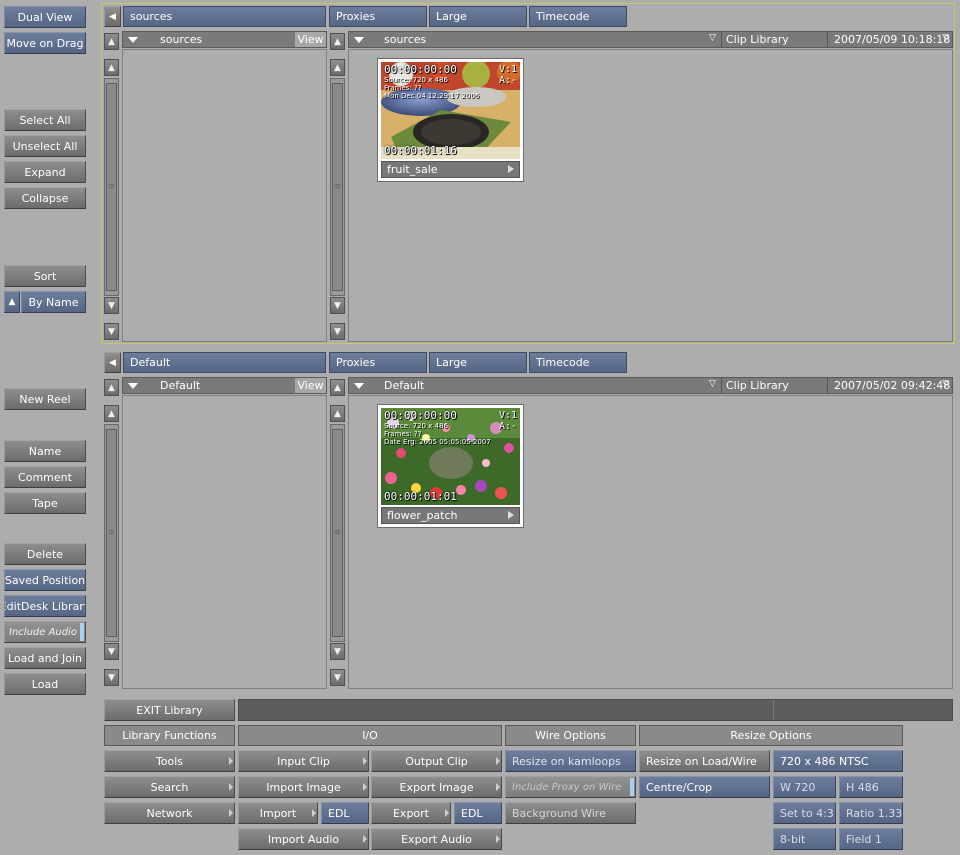 The height and width of the screenshot is (855, 960). What do you see at coordinates (169, 761) in the screenshot?
I see `tools-button: Tools` at bounding box center [169, 761].